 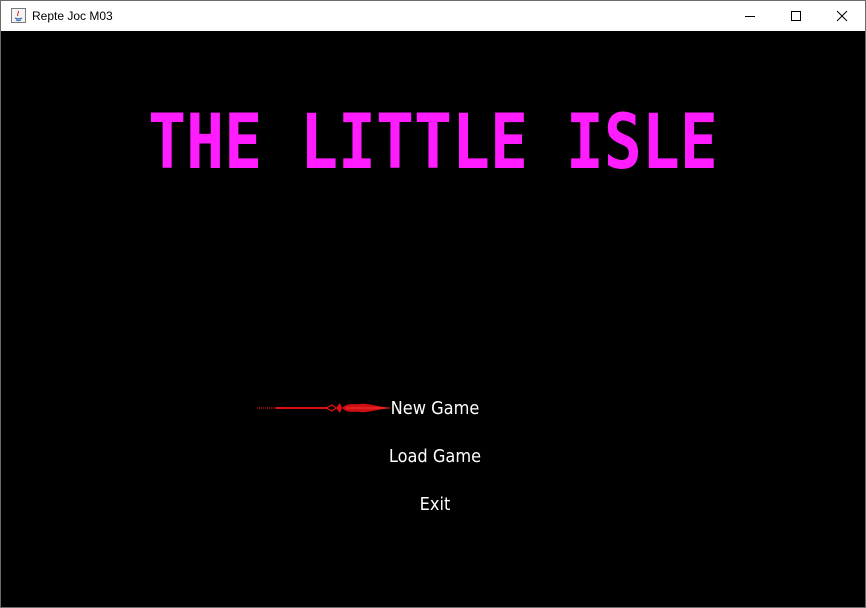 I want to click on maximize-button, so click(x=796, y=16).